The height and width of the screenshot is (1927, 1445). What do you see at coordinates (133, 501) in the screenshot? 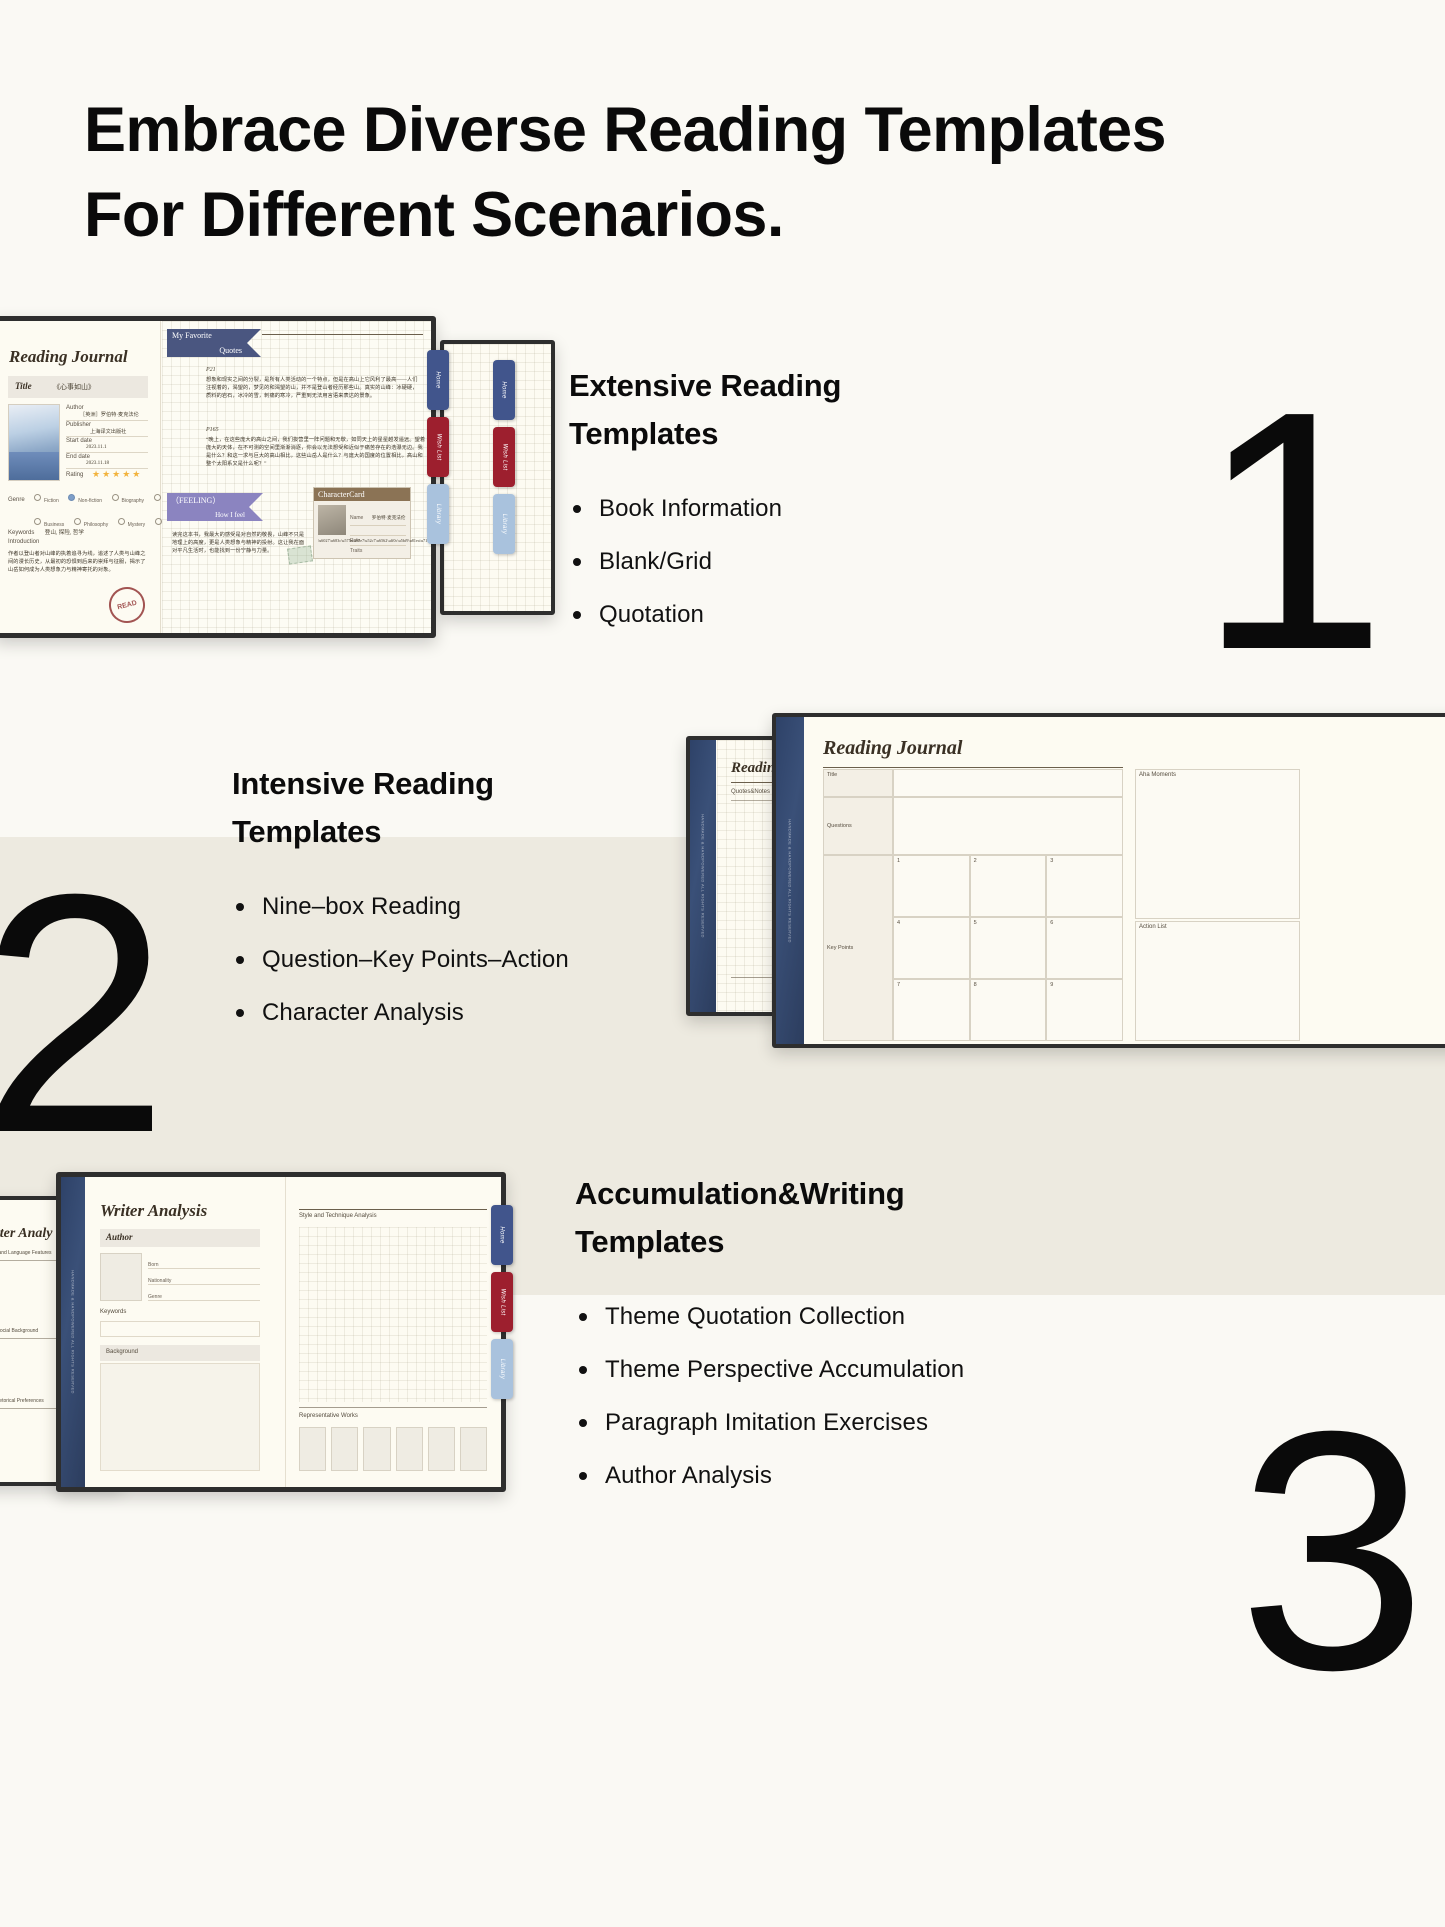
I see `genre-option: Biography` at bounding box center [133, 501].